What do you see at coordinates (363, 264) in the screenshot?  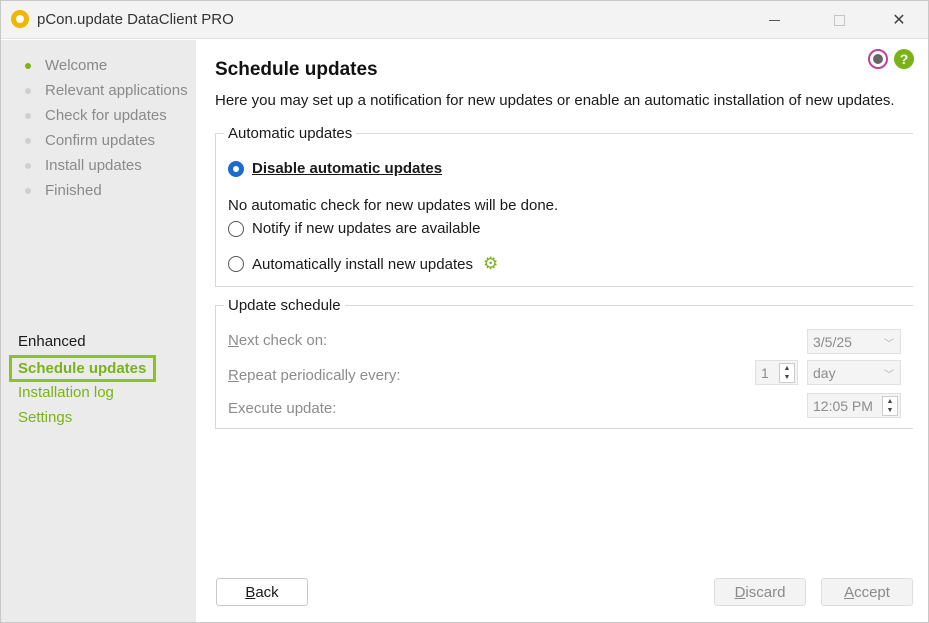 I see `auto-install-updates-option: Automatically install new updates ⚙` at bounding box center [363, 264].